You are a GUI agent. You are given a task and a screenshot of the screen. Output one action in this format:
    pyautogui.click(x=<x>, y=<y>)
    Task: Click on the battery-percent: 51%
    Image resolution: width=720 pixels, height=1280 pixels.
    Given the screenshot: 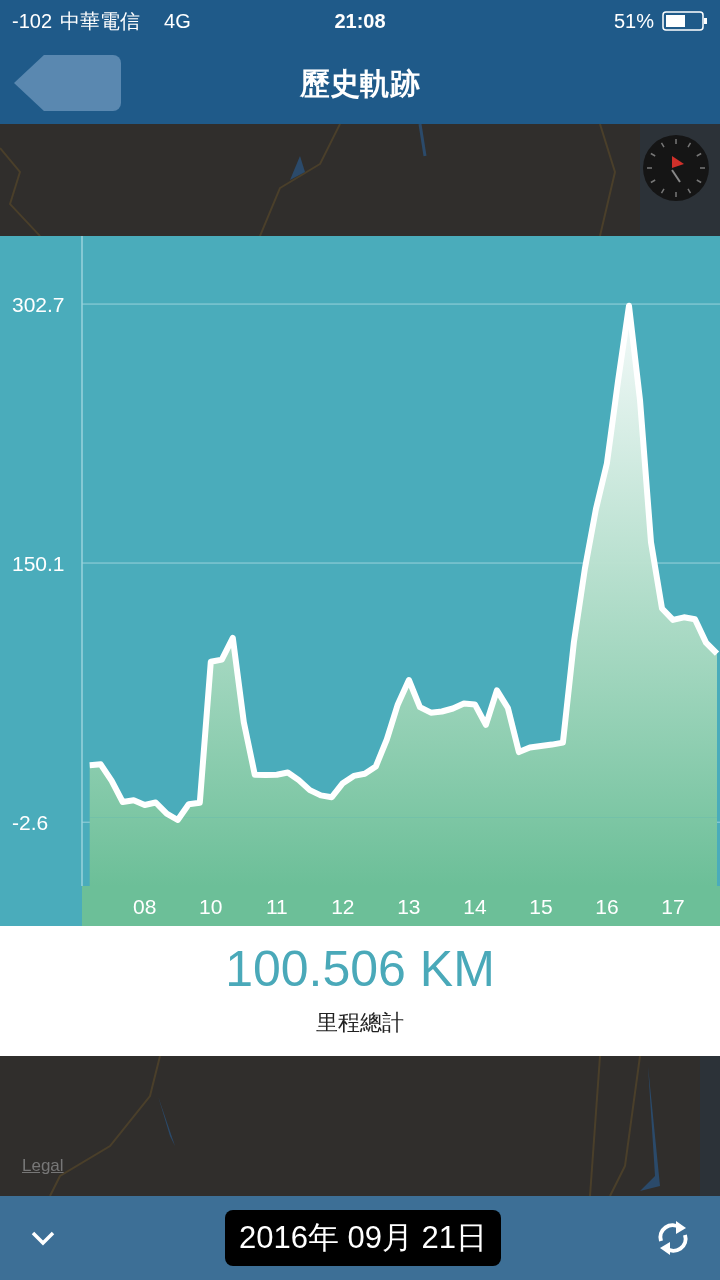 What is the action you would take?
    pyautogui.click(x=633, y=21)
    